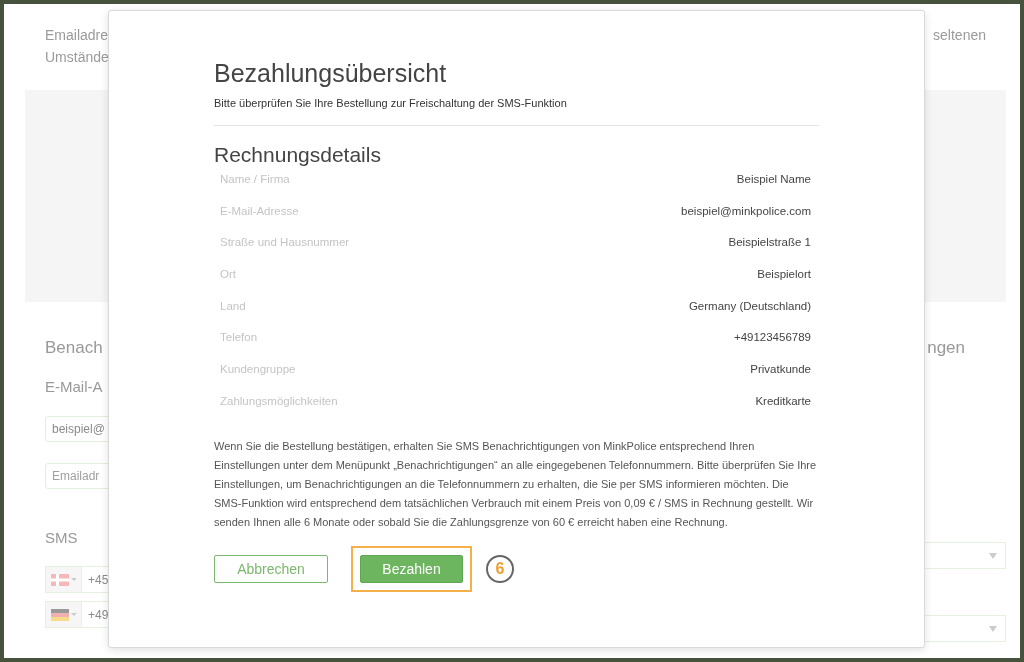 The image size is (1024, 662). I want to click on detail-value: beispiel@minkpolice.com, so click(746, 211).